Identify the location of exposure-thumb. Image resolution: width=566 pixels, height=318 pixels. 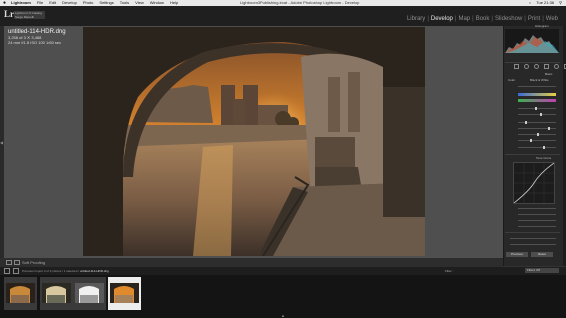
(536, 108).